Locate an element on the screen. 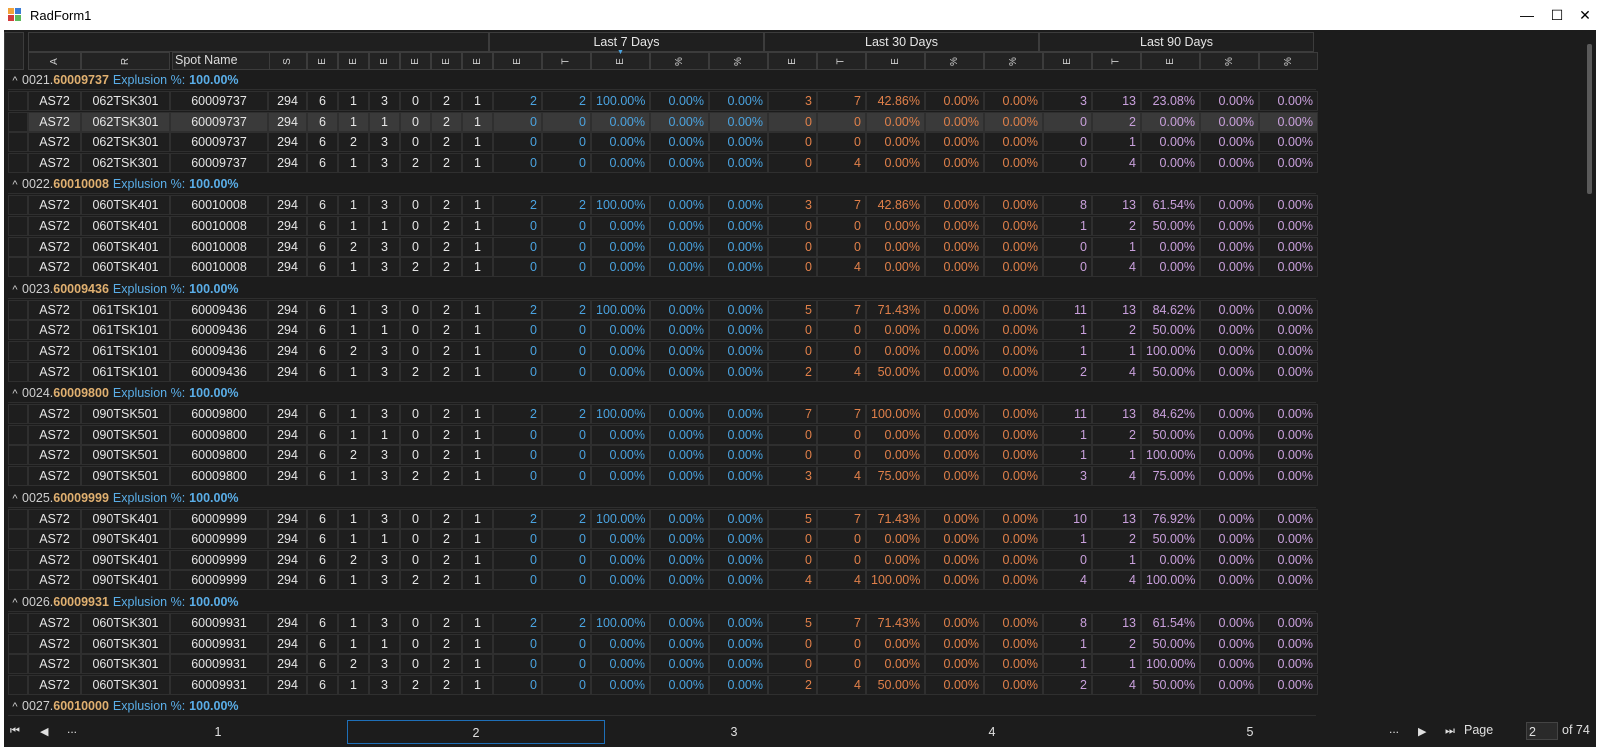  table-cell: 75.00% is located at coordinates (895, 476).